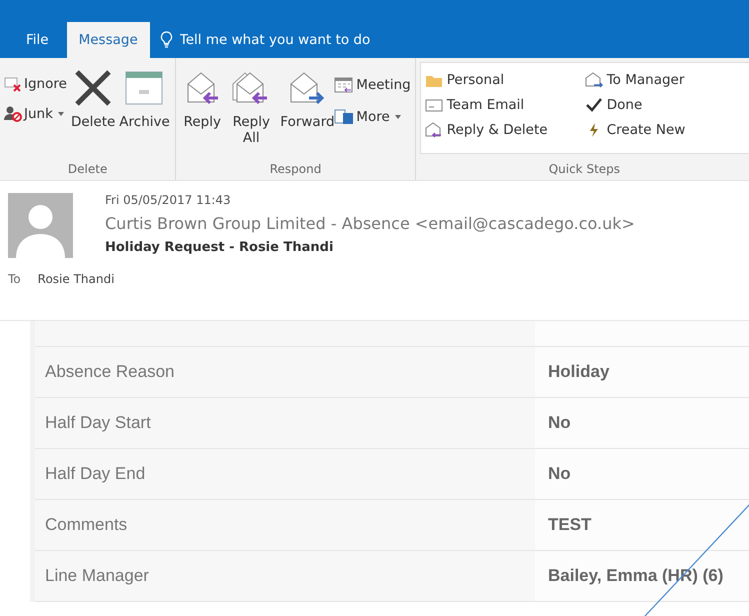 This screenshot has height=616, width=749. I want to click on ribbon-button: Junk, so click(35, 114).